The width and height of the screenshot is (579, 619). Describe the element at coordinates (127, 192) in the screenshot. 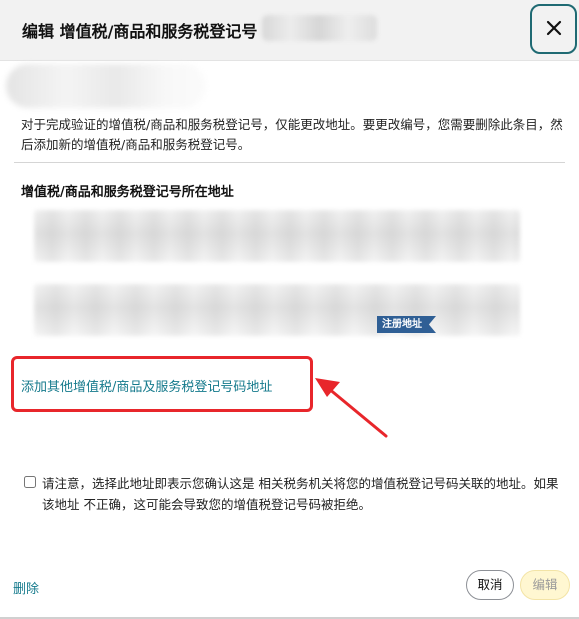

I see `address-section-title: 增值税/商品和服务税登记号所在地址` at that location.